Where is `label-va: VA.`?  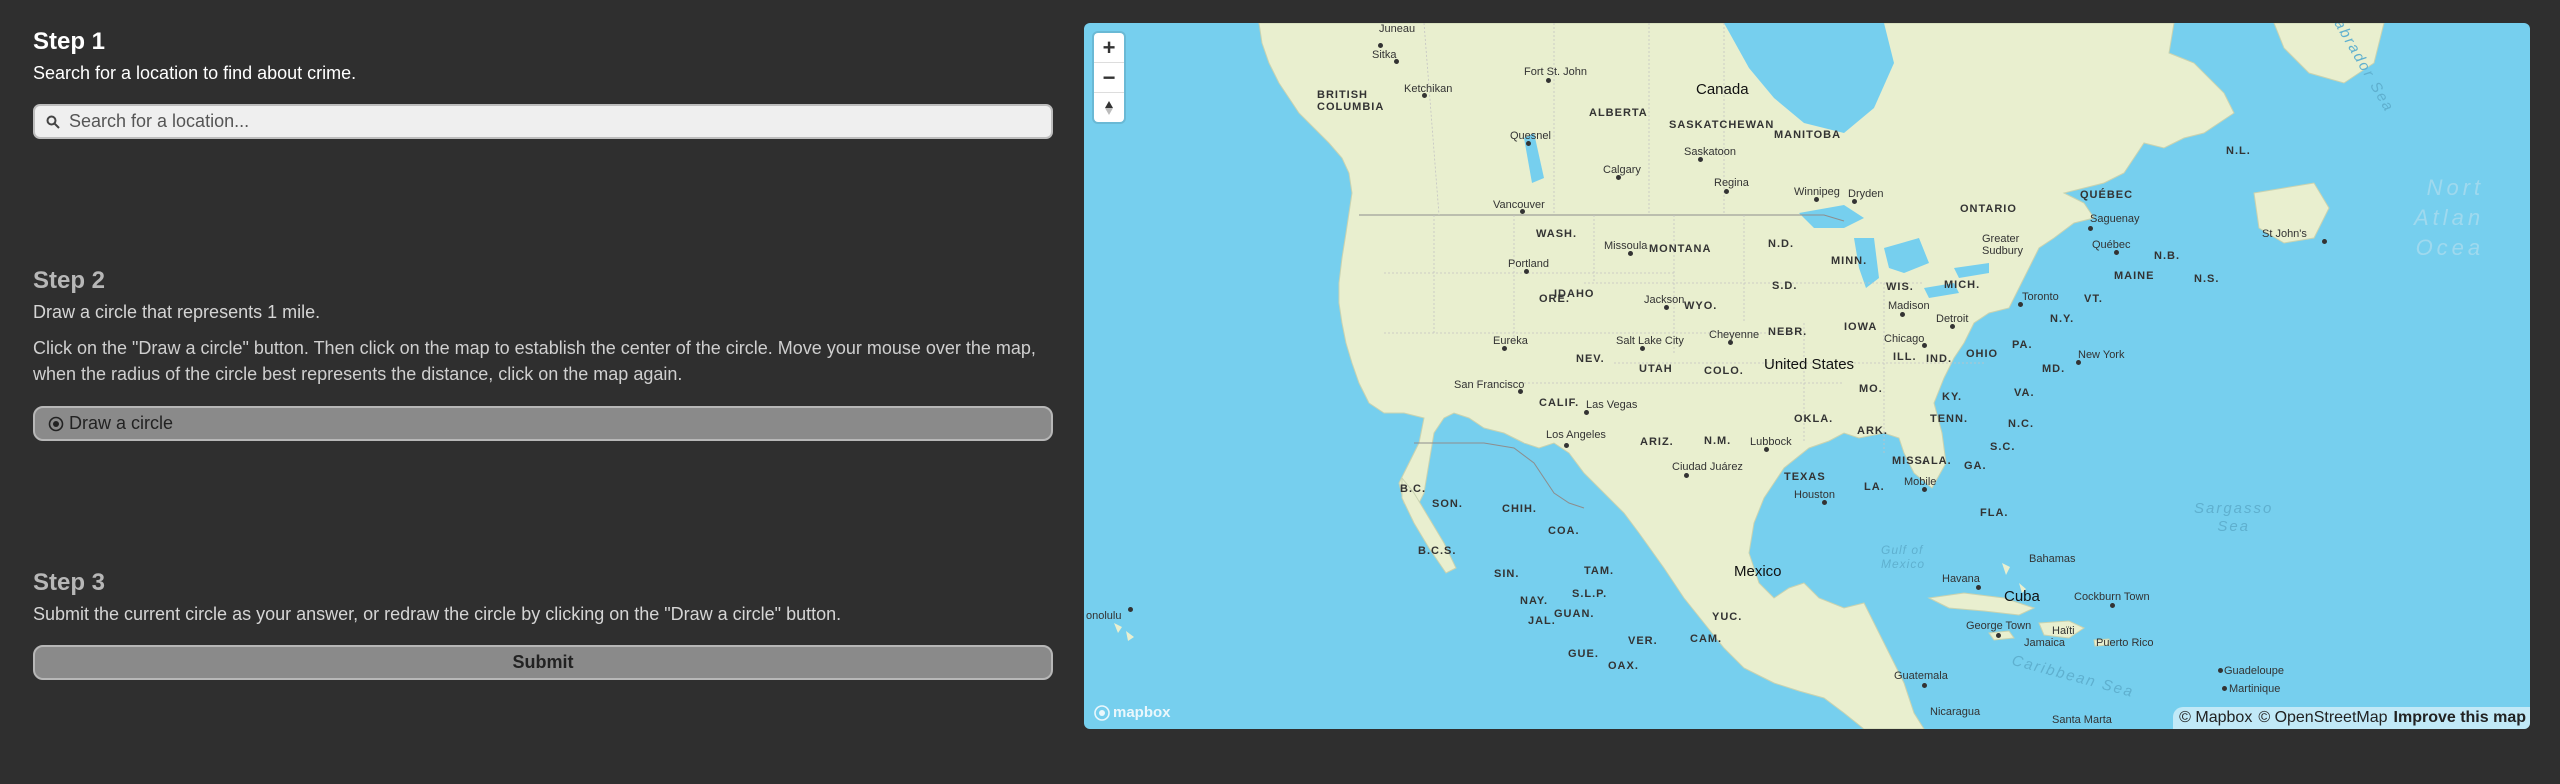 label-va: VA. is located at coordinates (2024, 393).